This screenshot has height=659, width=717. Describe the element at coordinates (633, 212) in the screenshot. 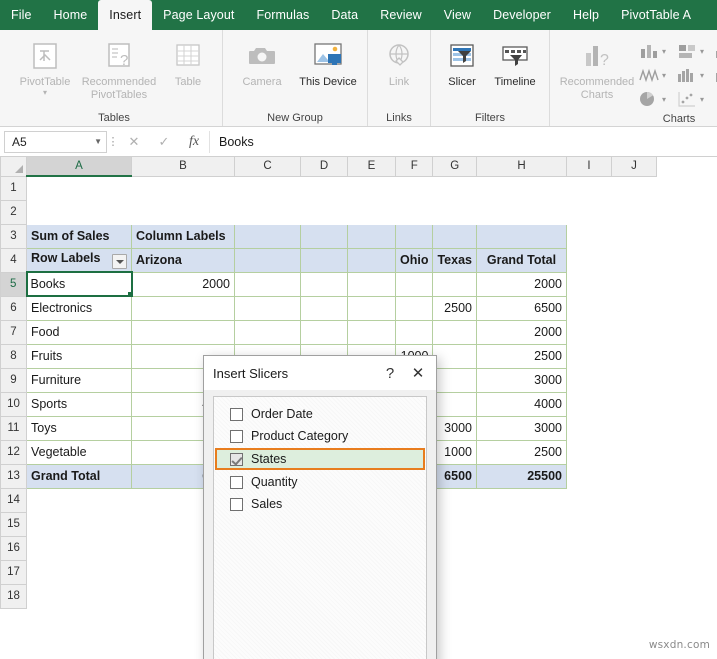

I see `cell-j2` at that location.